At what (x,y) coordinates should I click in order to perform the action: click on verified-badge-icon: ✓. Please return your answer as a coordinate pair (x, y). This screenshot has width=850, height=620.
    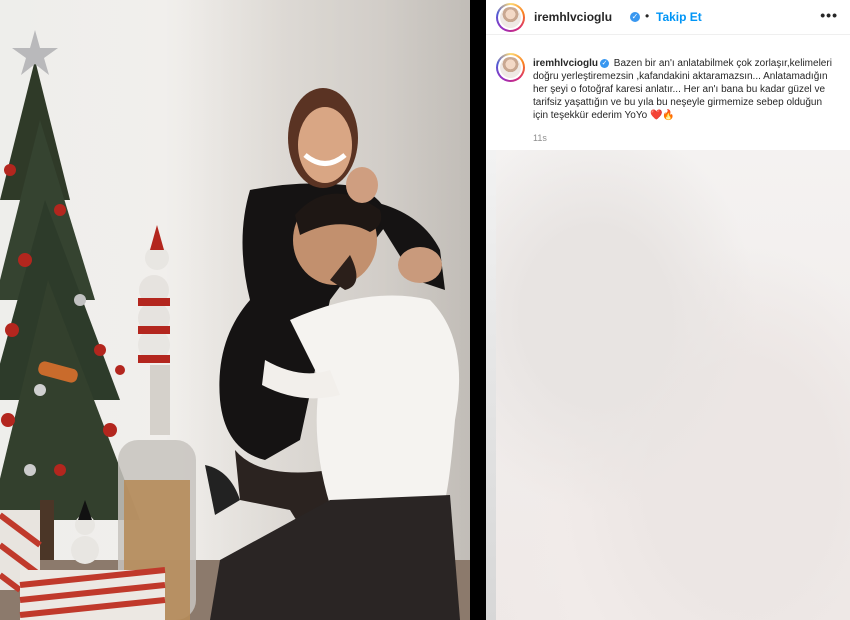
    Looking at the image, I should click on (635, 17).